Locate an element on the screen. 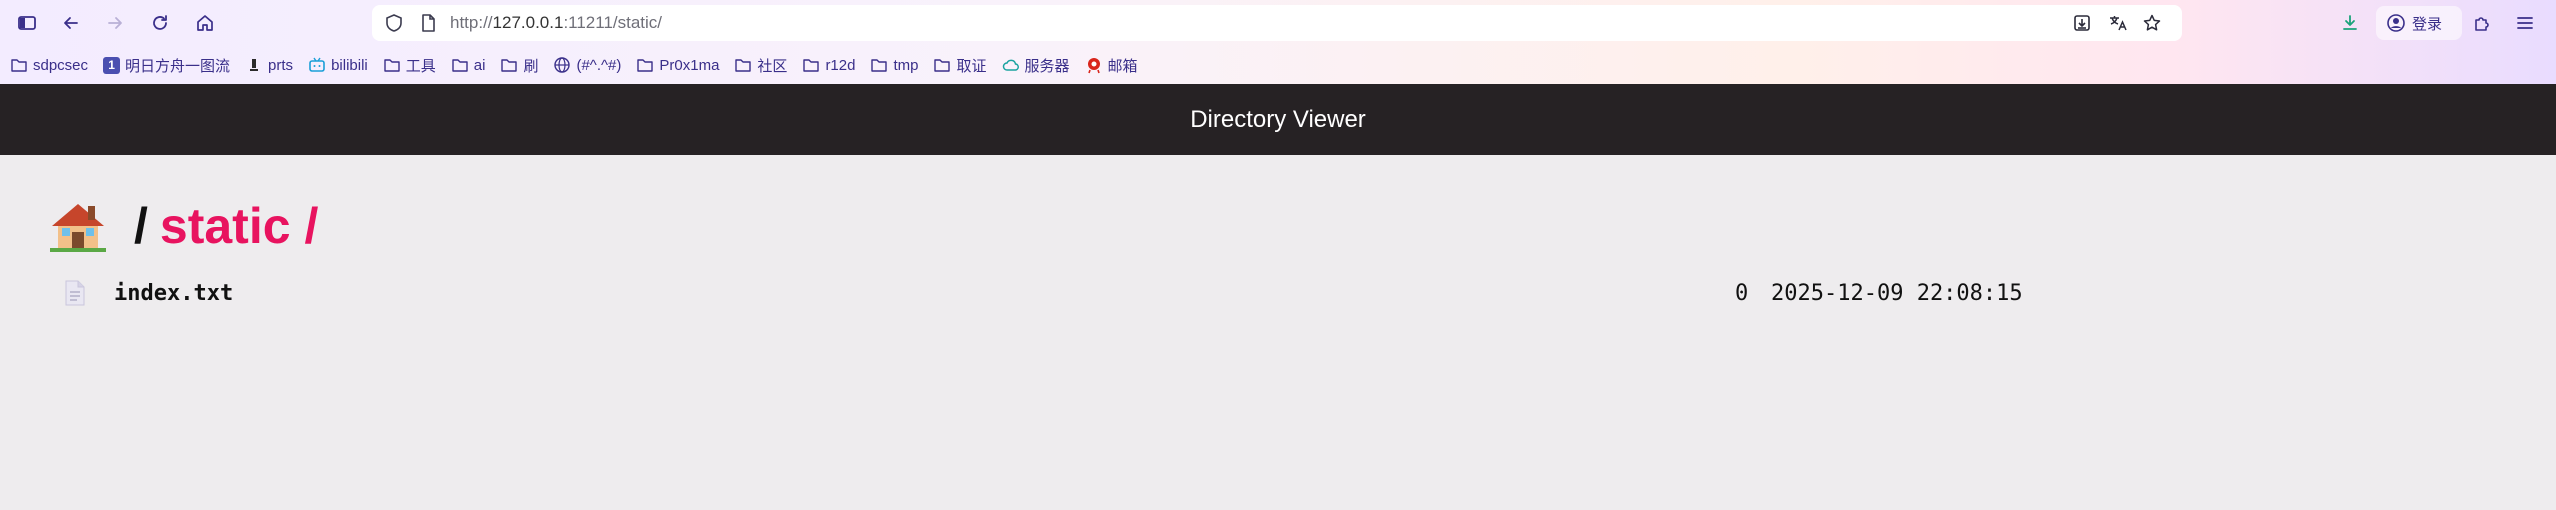 This screenshot has height=510, width=2556. bookmark-item: 邮箱 is located at coordinates (1111, 65).